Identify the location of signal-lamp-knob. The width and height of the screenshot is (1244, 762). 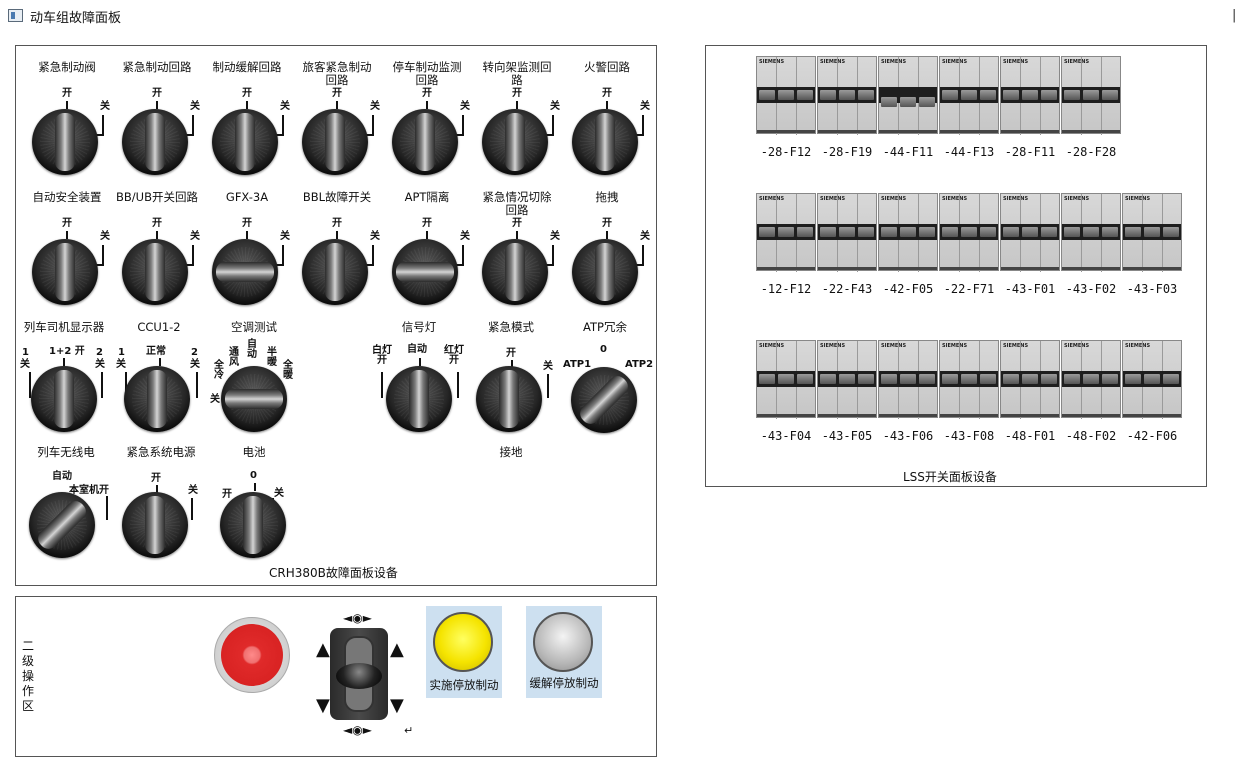
(419, 399).